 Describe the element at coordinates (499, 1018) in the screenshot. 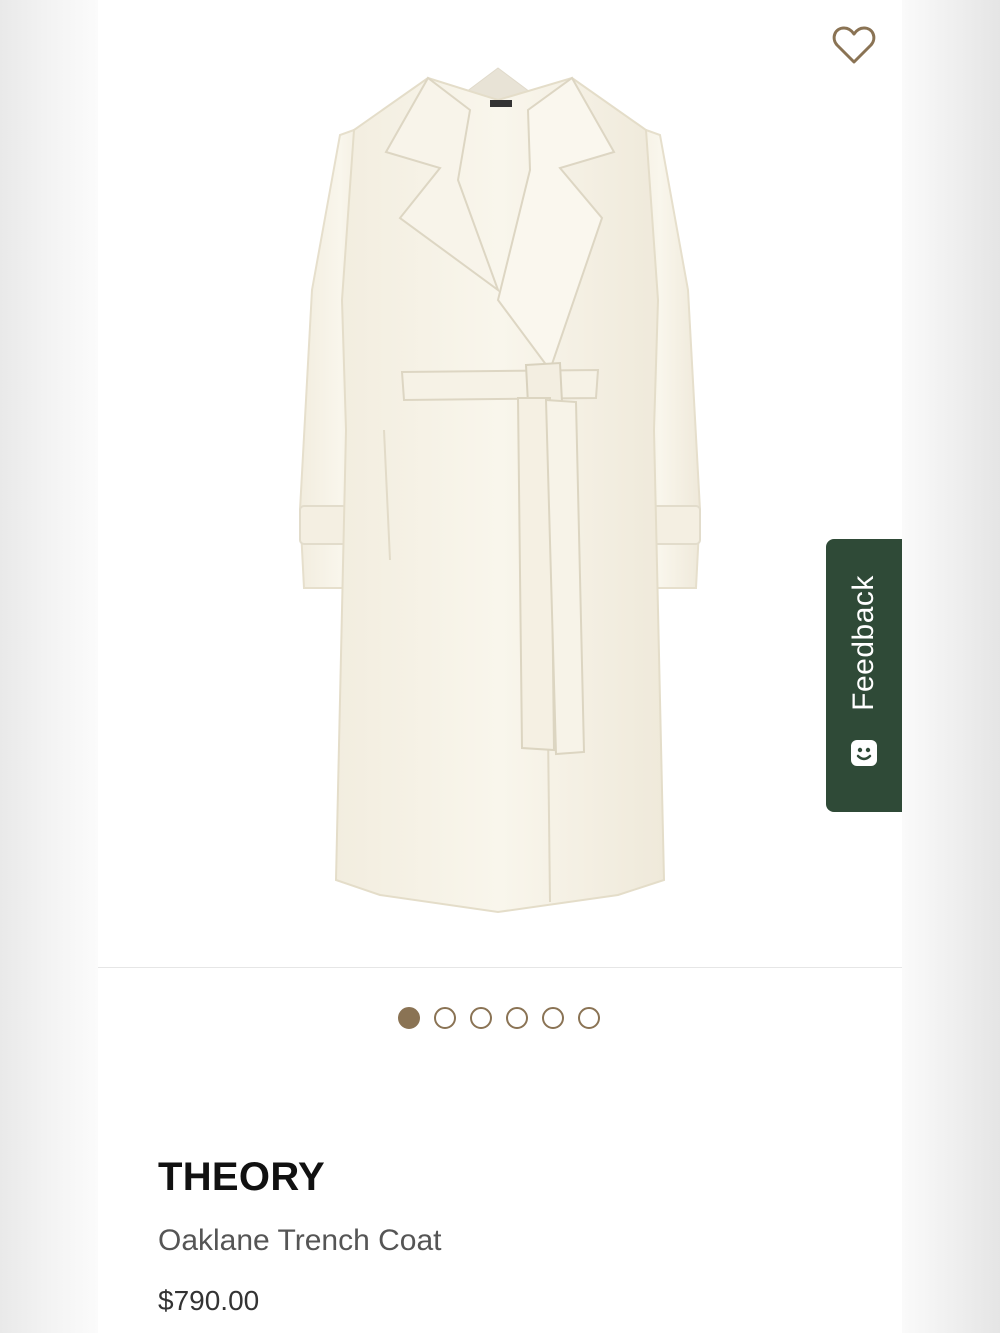

I see `gallery-pagination` at that location.